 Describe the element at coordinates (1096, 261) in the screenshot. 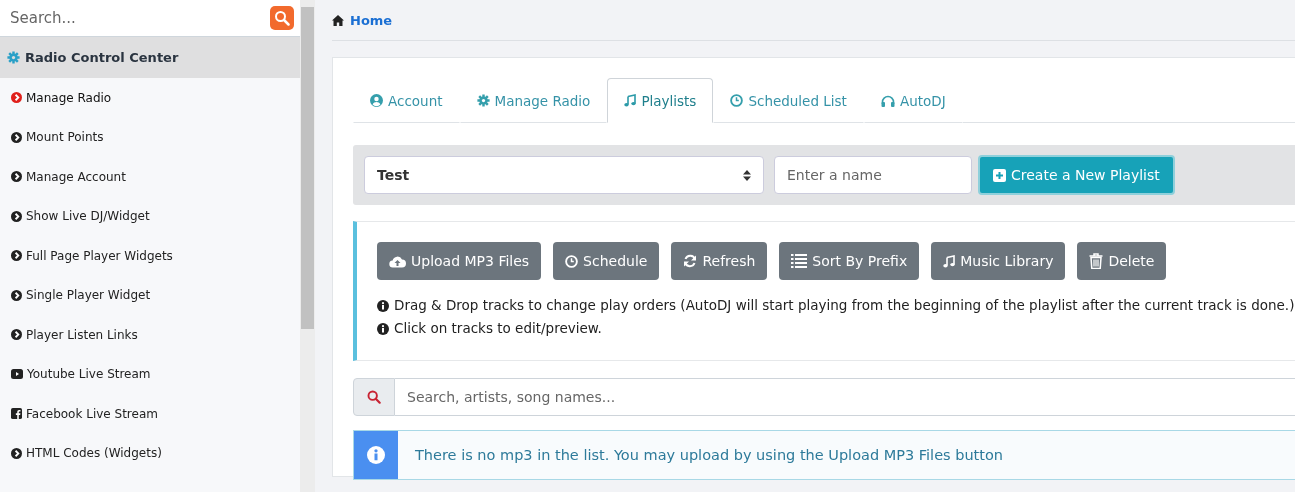

I see `trash-icon` at that location.